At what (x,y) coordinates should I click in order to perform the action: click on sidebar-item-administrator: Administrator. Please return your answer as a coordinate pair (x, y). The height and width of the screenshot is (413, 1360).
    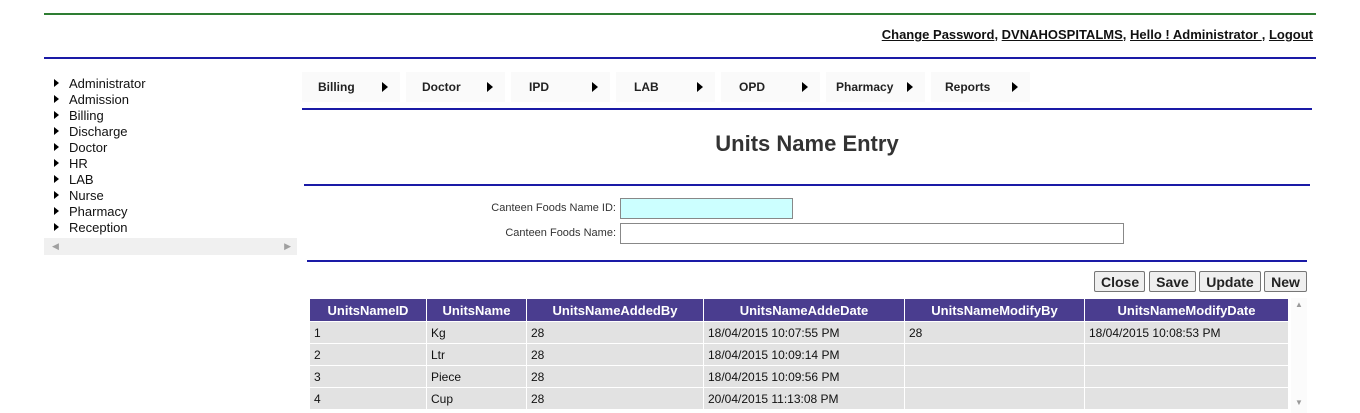
    Looking at the image, I should click on (100, 84).